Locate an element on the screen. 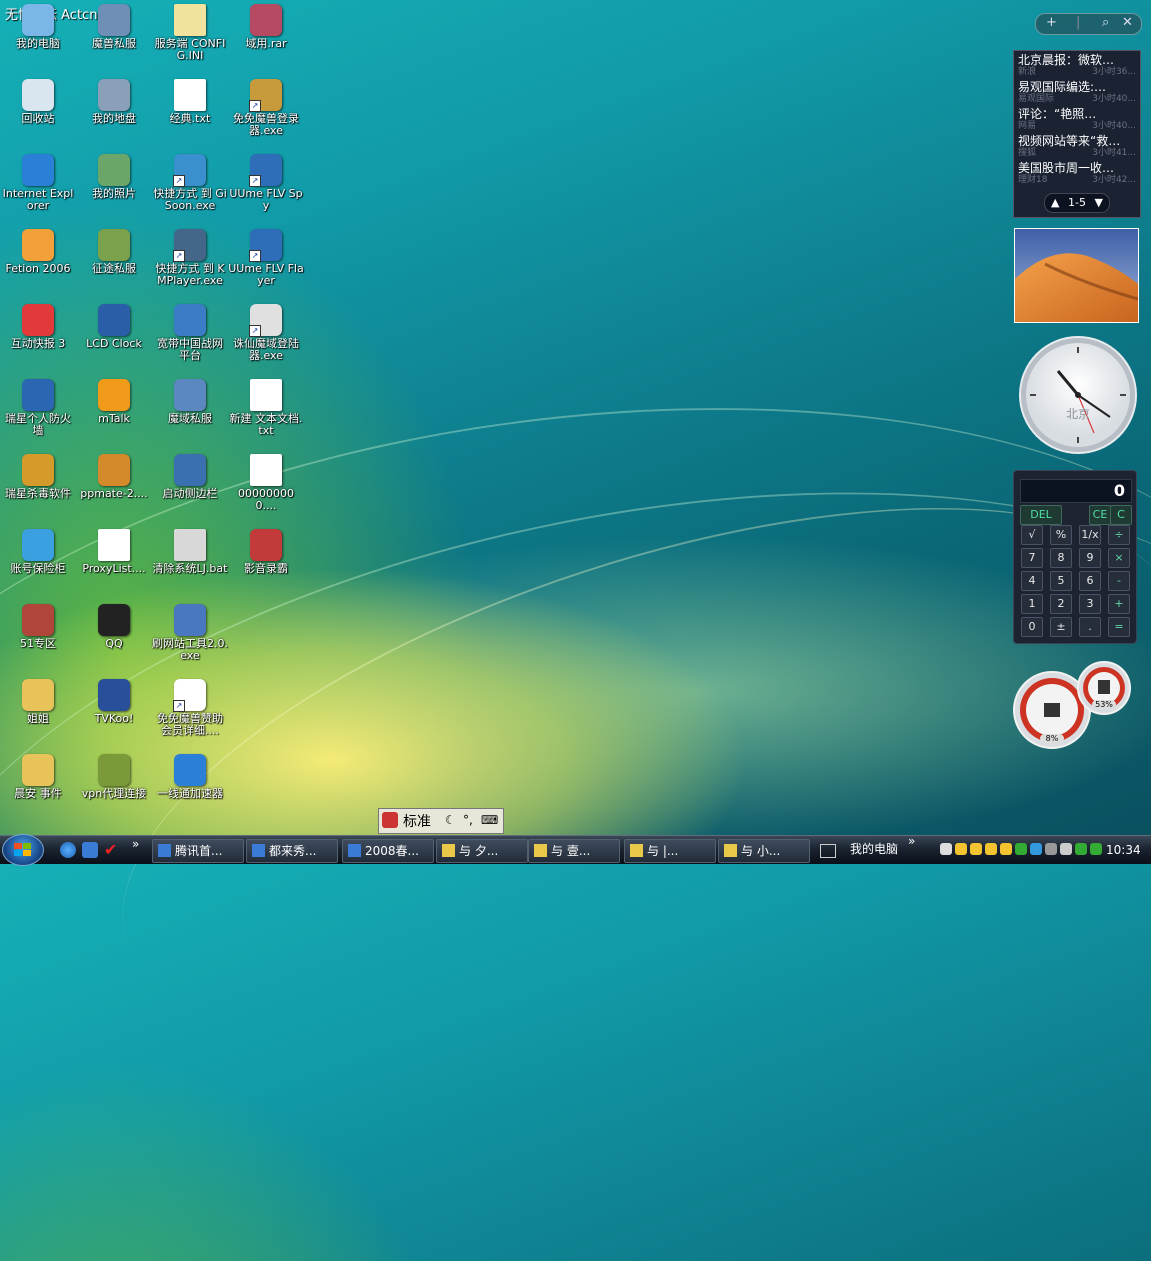 The width and height of the screenshot is (1151, 1261). desktop-icon: ↗ 免免魔兽登录器.exe is located at coordinates (266, 113).